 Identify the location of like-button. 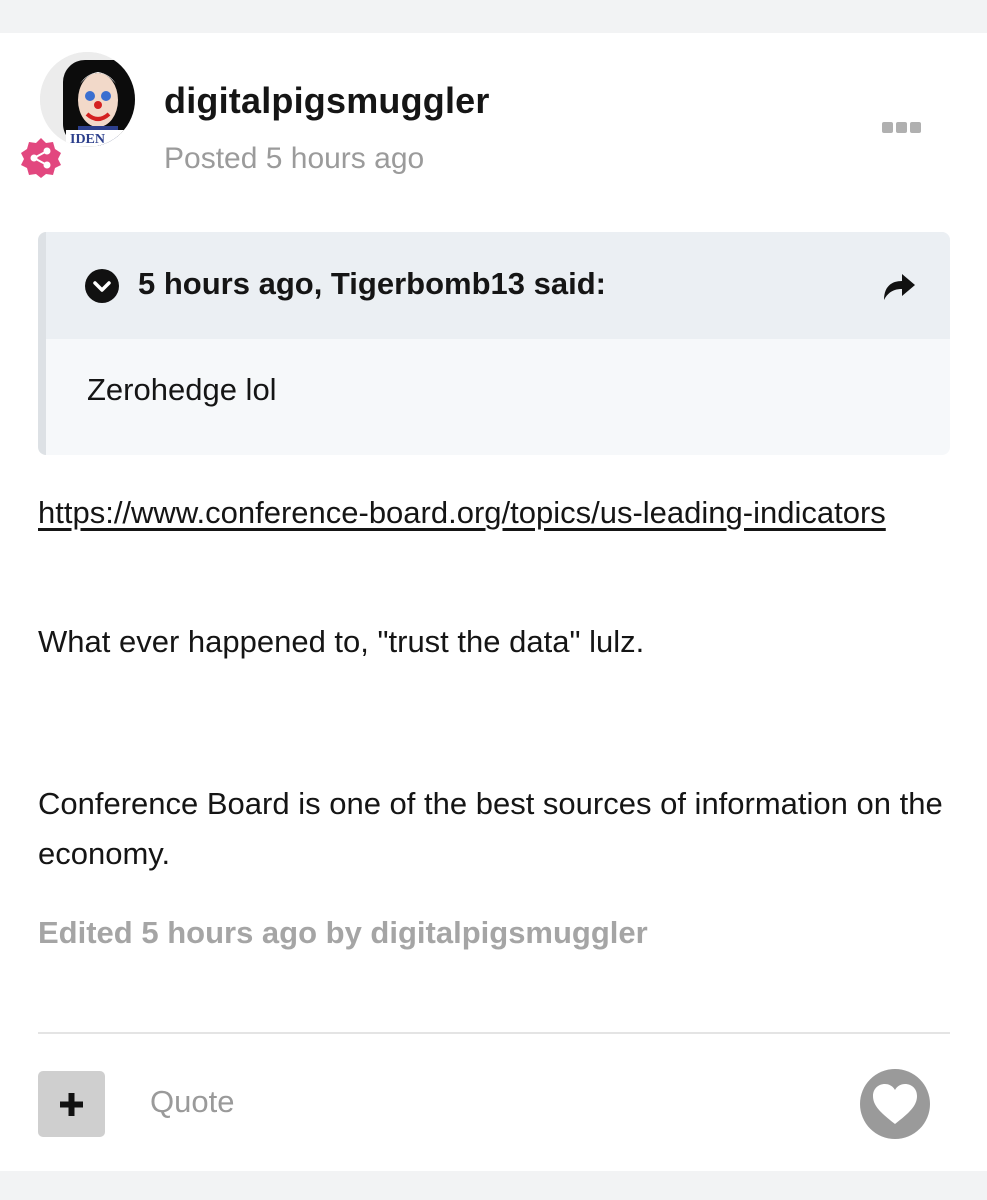
(895, 1104).